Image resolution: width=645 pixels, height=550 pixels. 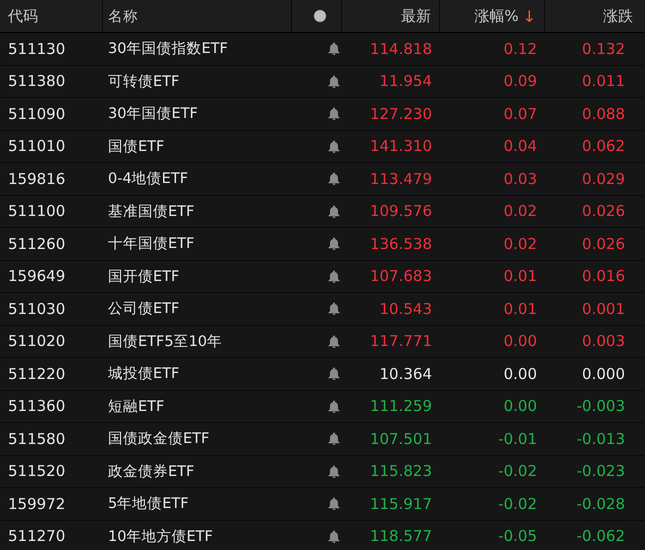 I want to click on column-header: 代码, so click(x=51, y=16).